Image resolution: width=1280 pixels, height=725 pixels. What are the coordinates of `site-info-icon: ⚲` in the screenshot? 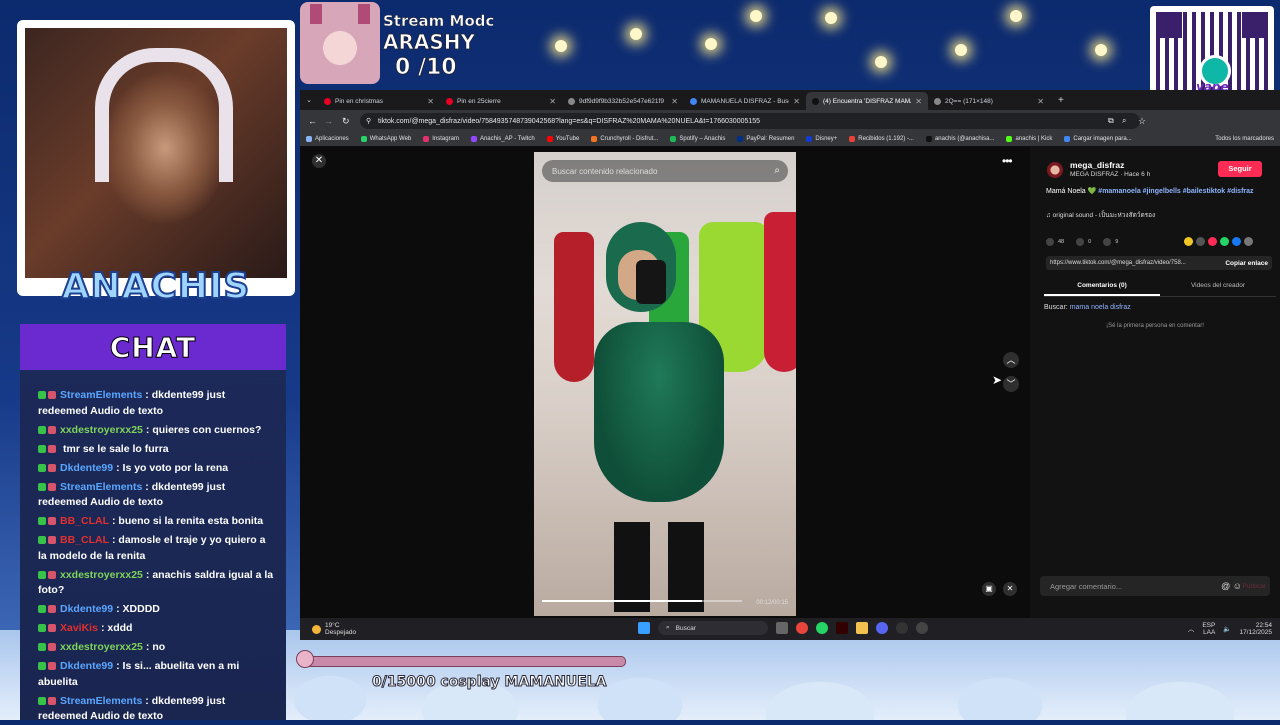 It's located at (368, 121).